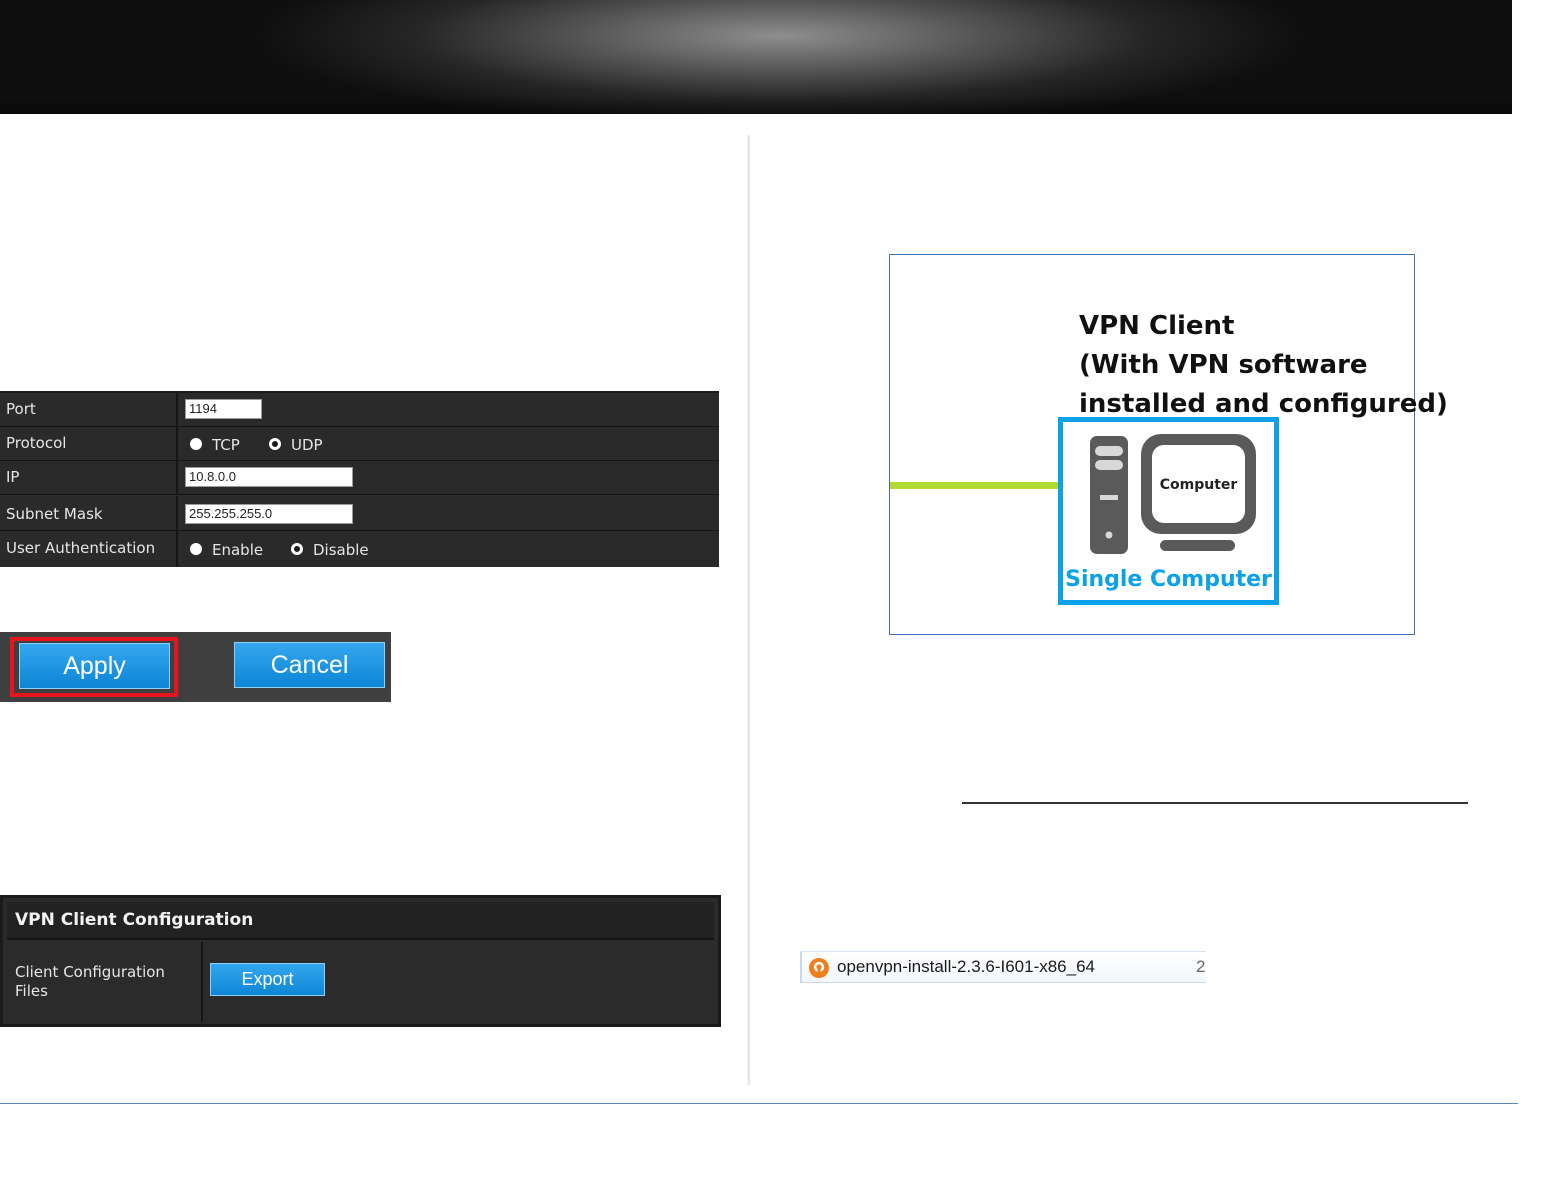 The width and height of the screenshot is (1548, 1201). I want to click on monitor-icon: Computer, so click(1198, 492).